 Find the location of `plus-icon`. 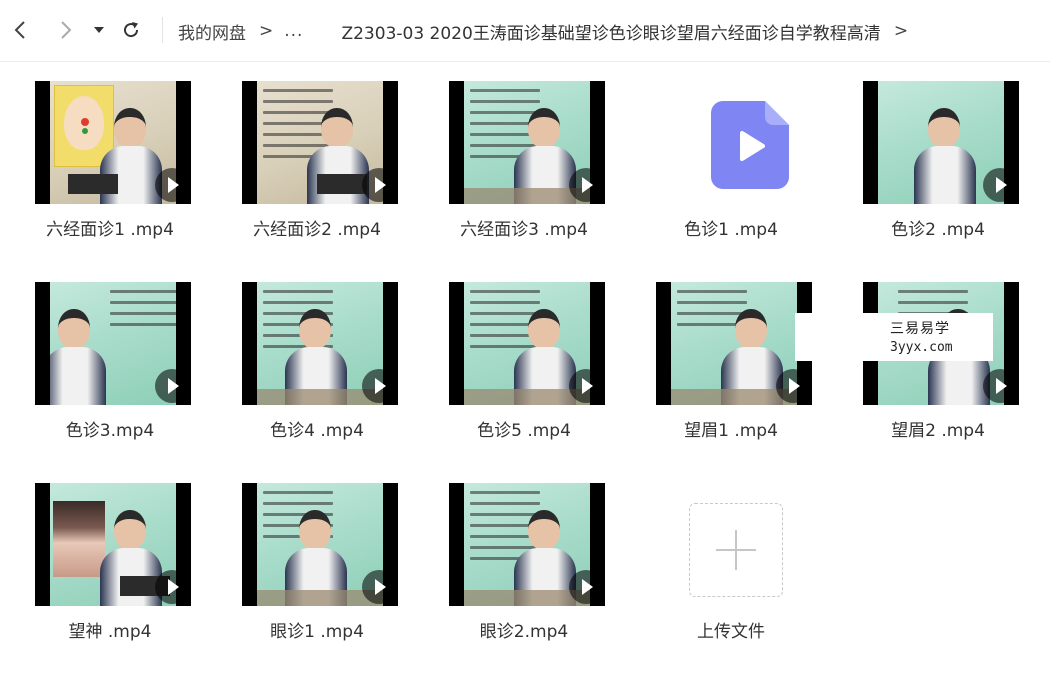

plus-icon is located at coordinates (736, 550).